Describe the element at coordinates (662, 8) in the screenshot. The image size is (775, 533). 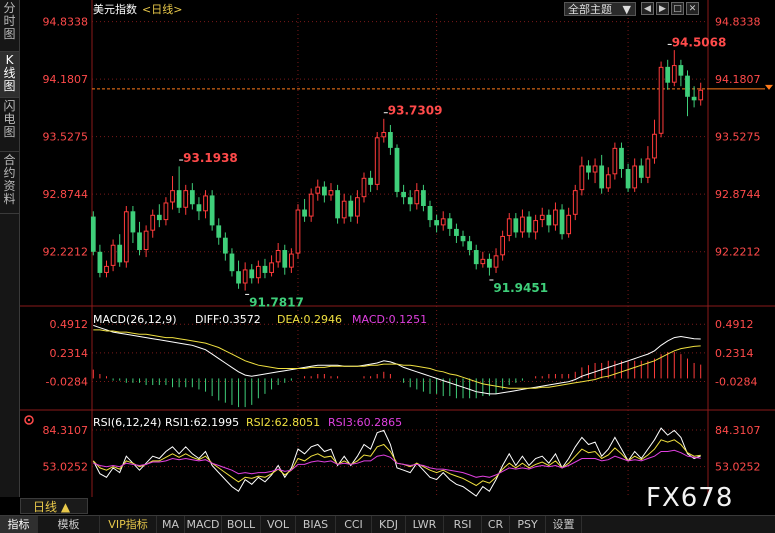
I see `scroll-right-button: ▶` at that location.